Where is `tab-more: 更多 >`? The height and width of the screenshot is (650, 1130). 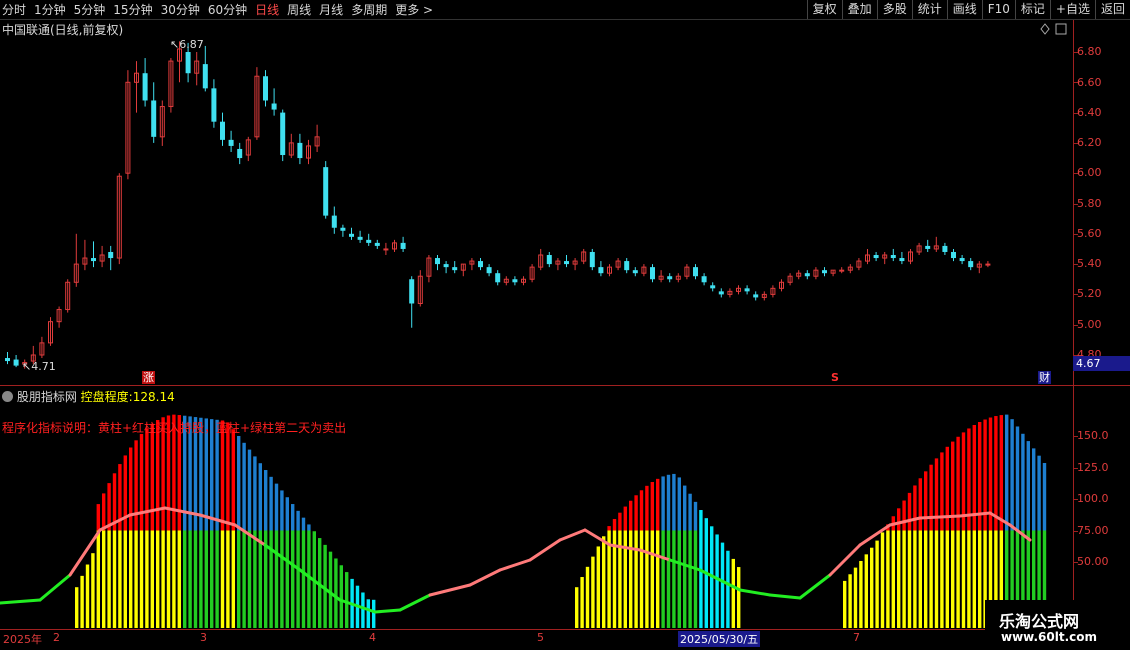 tab-more: 更多 > is located at coordinates (414, 9).